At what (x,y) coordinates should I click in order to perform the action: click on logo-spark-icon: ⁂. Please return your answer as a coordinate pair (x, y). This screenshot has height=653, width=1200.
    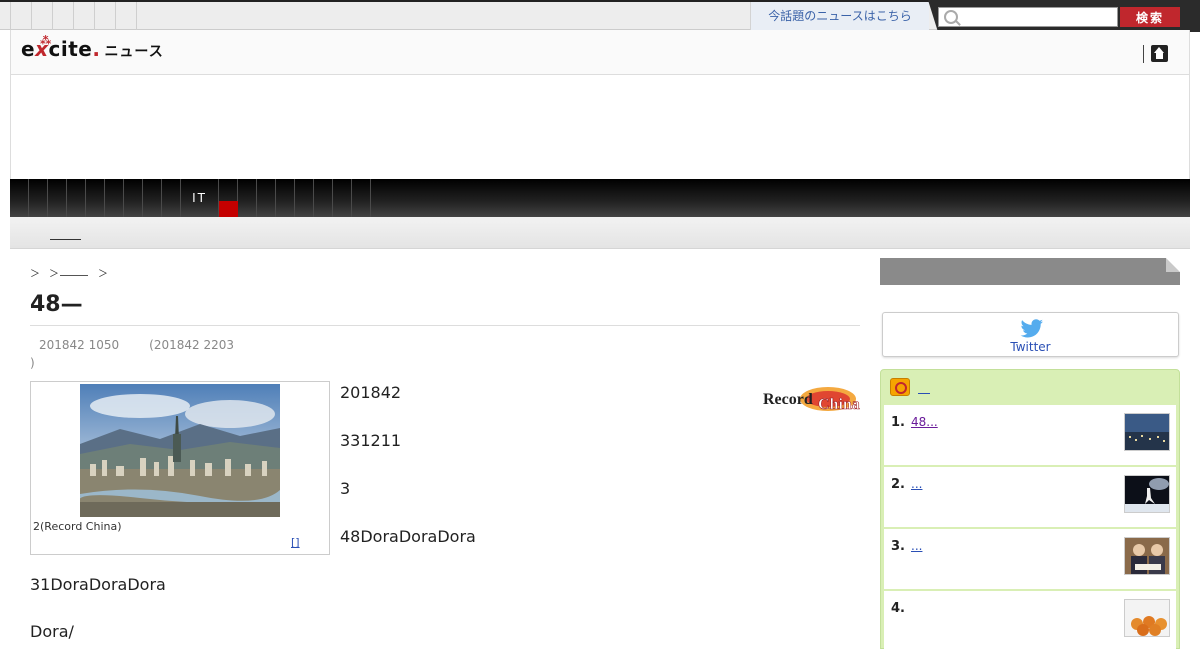
    Looking at the image, I should click on (46, 40).